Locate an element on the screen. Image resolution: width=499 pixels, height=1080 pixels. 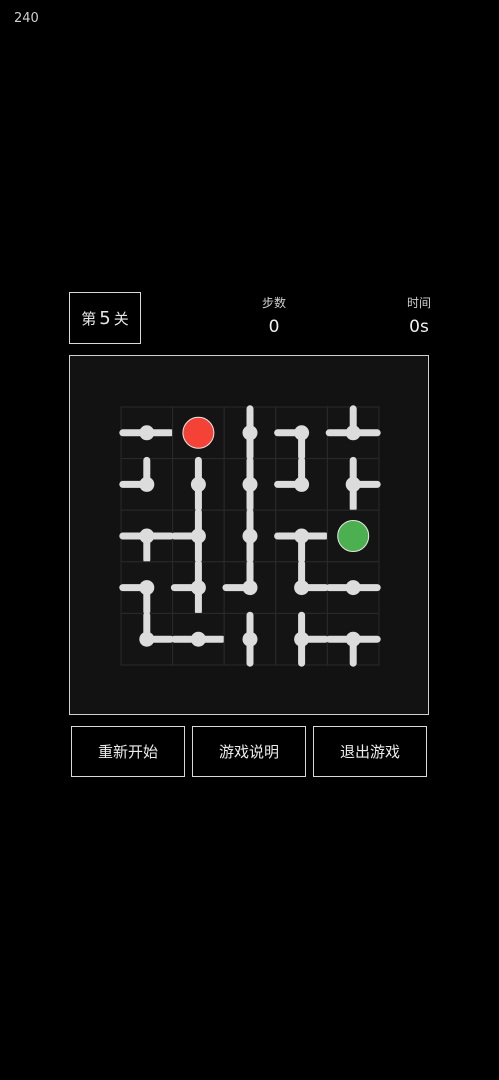
level-prefix: 第 is located at coordinates (89, 318).